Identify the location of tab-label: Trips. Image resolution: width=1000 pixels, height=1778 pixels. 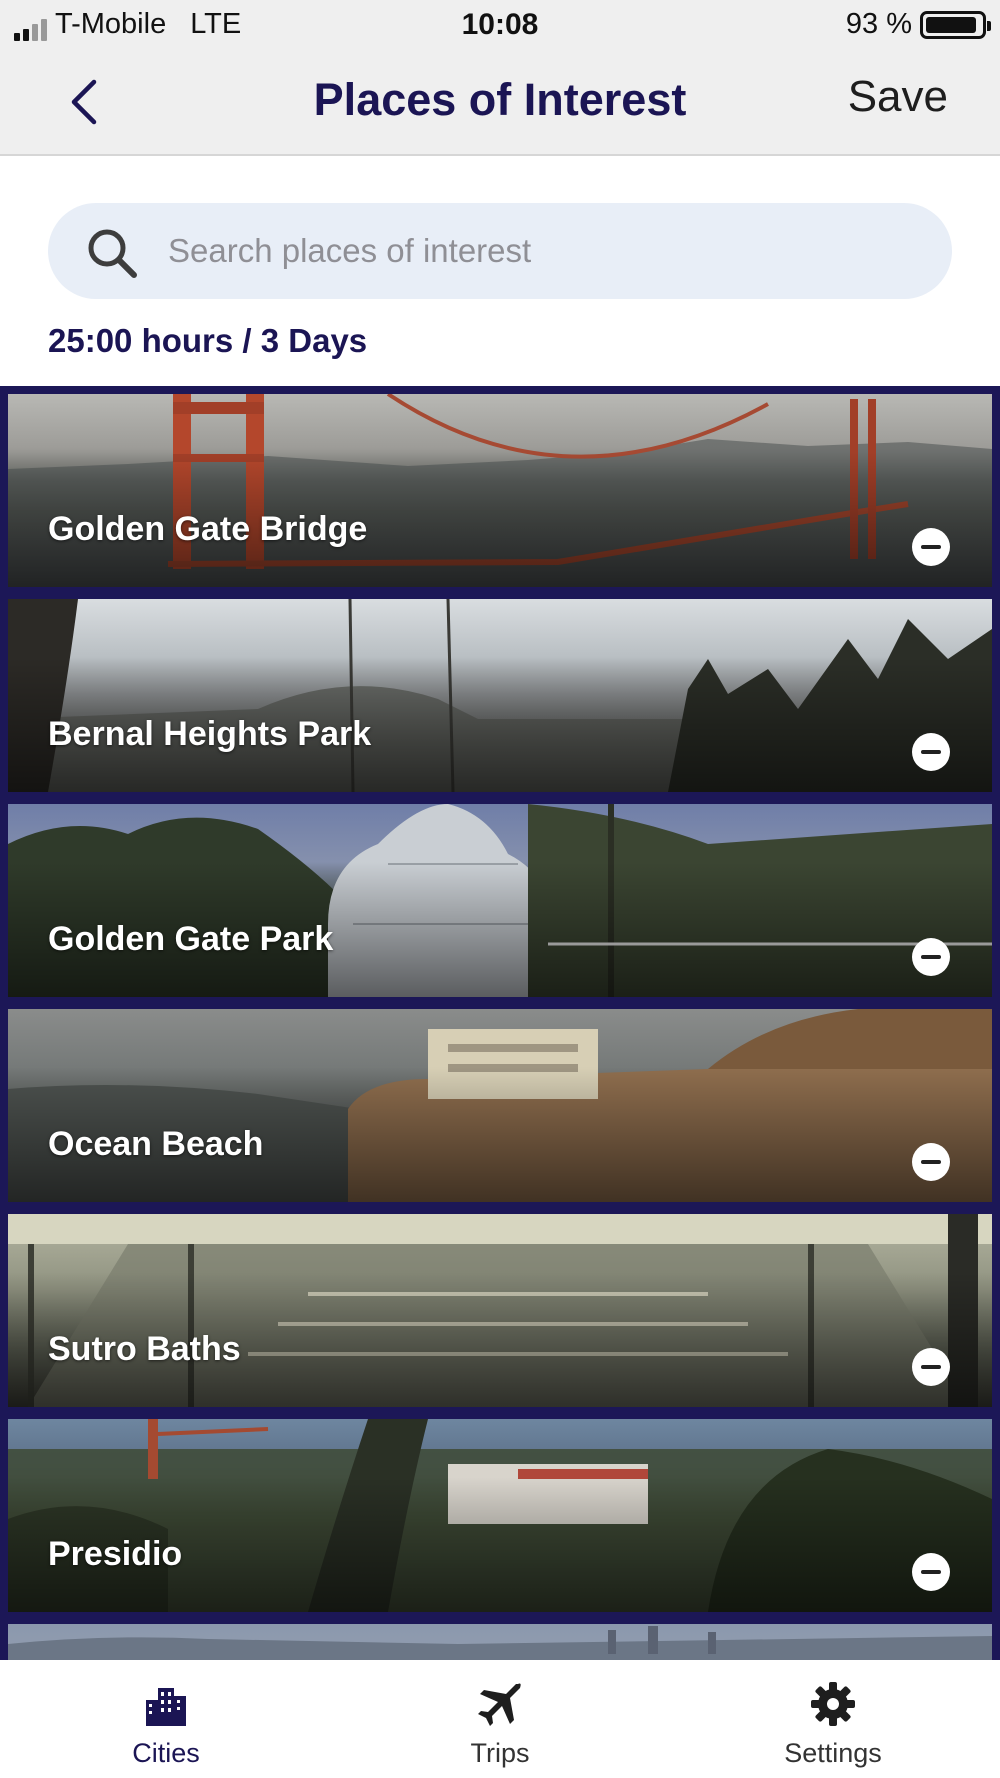
(500, 1753).